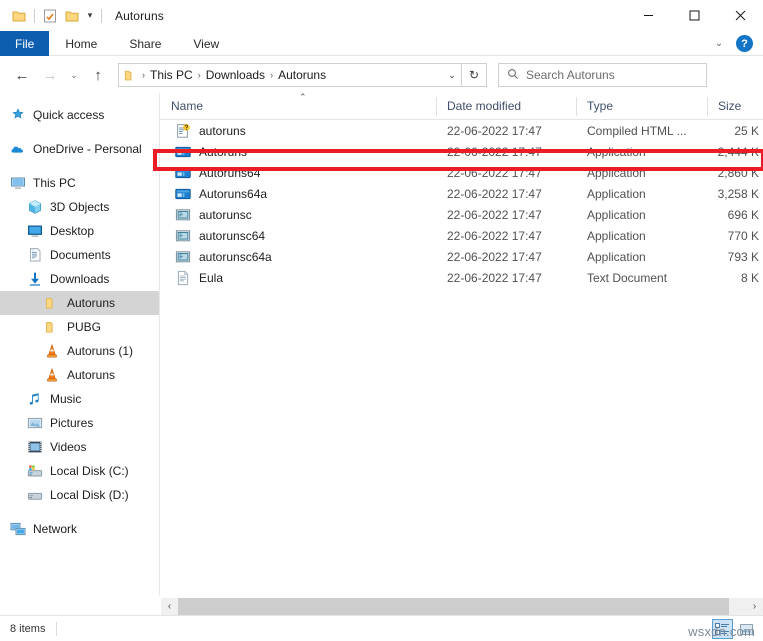 This screenshot has height=641, width=763. What do you see at coordinates (50, 16) in the screenshot?
I see `properties-icon` at bounding box center [50, 16].